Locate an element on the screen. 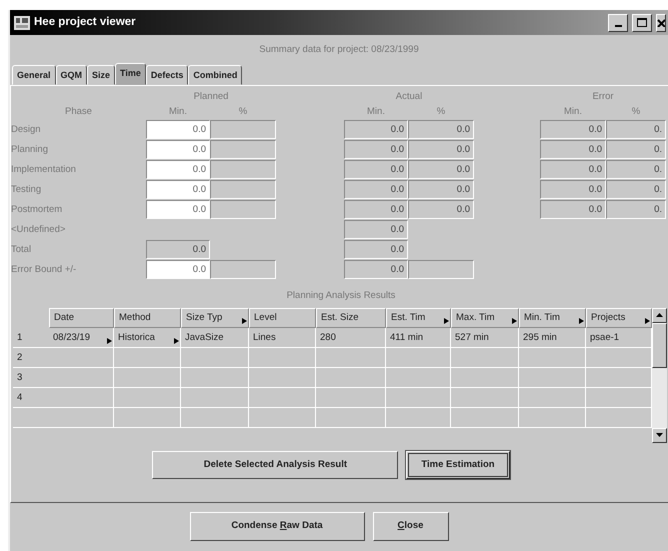 The height and width of the screenshot is (551, 668). scroll-up-button is located at coordinates (659, 315).